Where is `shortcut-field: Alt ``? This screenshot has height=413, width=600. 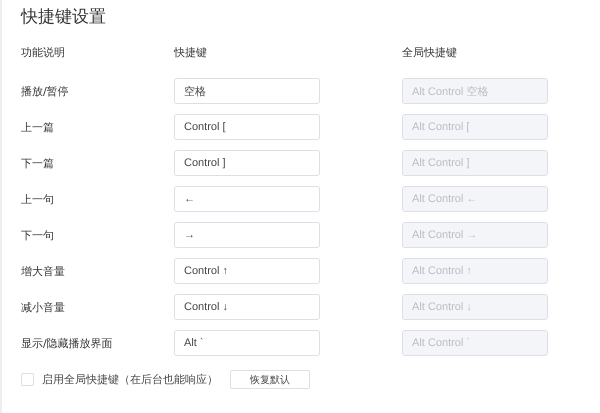 shortcut-field: Alt ` is located at coordinates (247, 343).